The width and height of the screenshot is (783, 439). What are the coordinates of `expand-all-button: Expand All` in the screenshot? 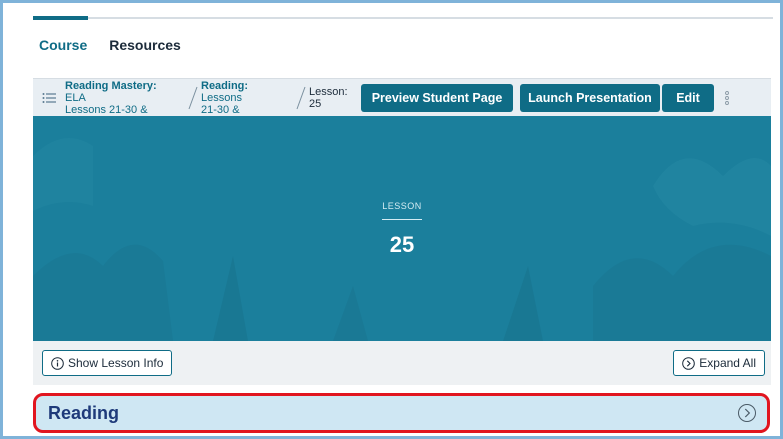 It's located at (719, 363).